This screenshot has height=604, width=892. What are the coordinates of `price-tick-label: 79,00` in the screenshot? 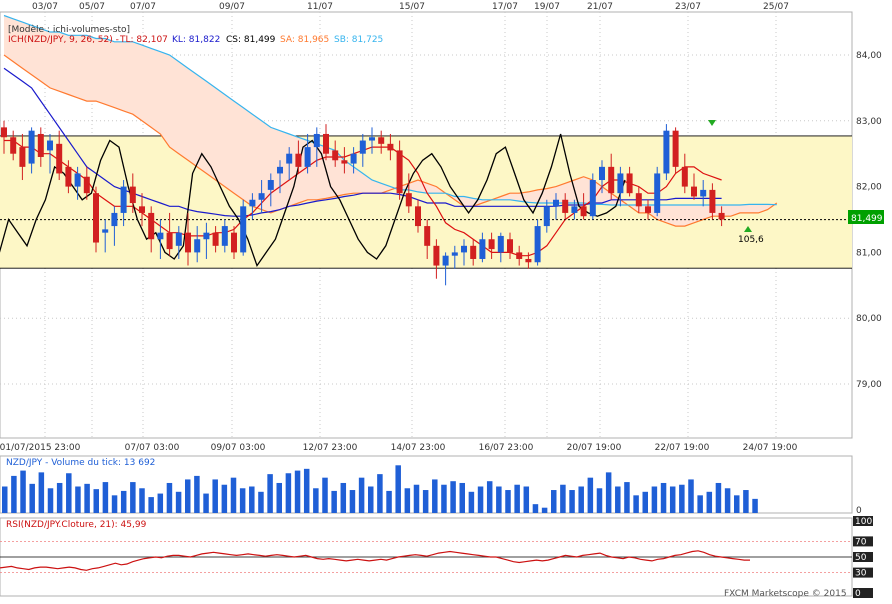 It's located at (869, 385).